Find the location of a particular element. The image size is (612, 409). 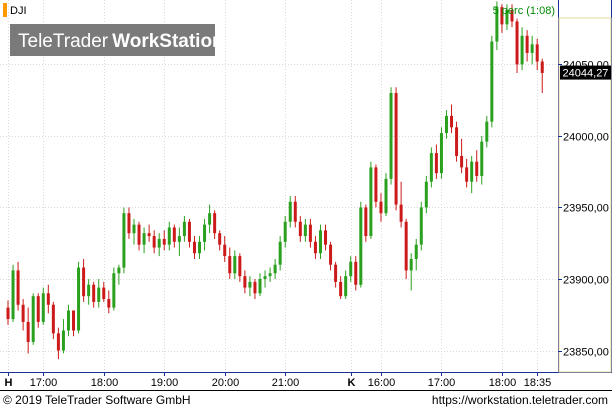

last-price-label: 24044,27 is located at coordinates (586, 74).